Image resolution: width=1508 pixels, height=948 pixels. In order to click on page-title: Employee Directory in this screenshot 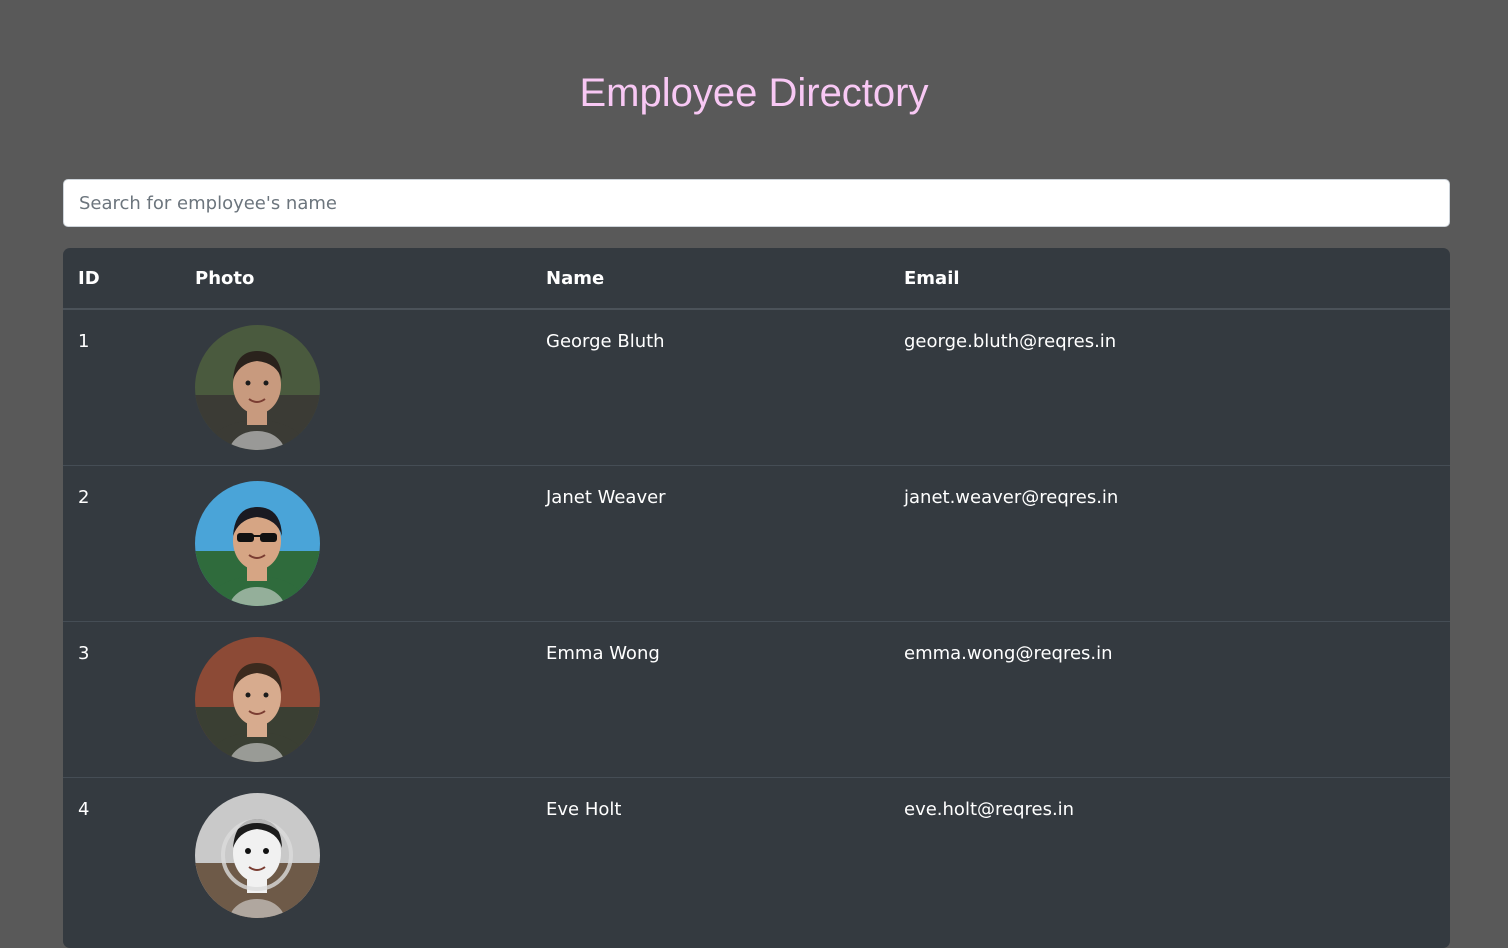, I will do `click(754, 93)`.